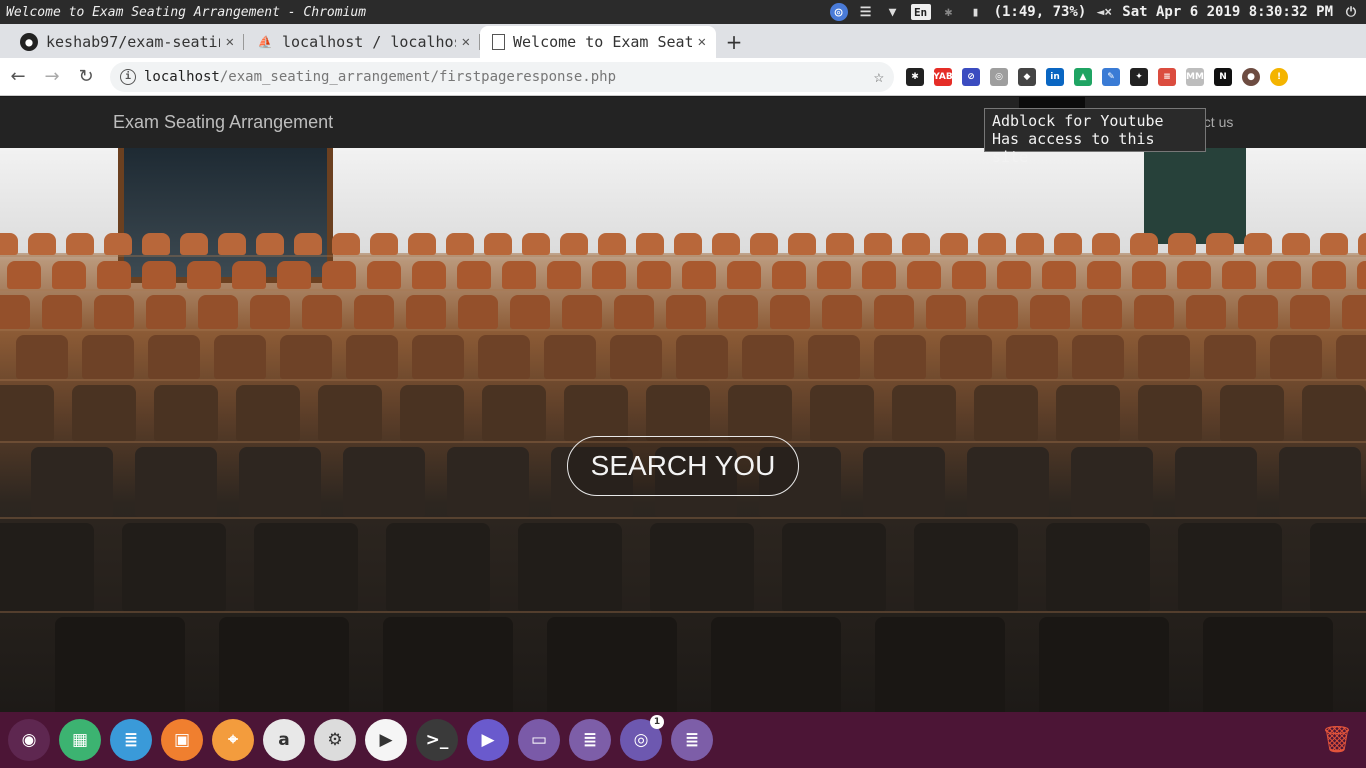 The image size is (1366, 768). Describe the element at coordinates (838, 12) in the screenshot. I see `chrome-tray-icon: ◎` at that location.